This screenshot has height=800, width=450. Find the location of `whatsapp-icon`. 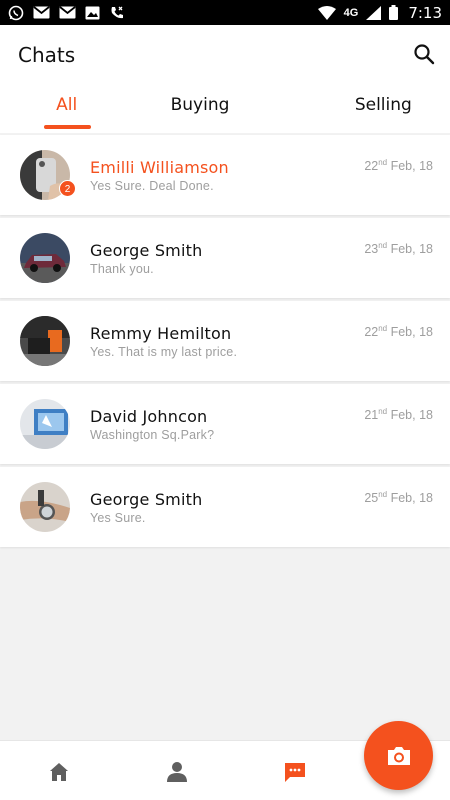

whatsapp-icon is located at coordinates (16, 12).